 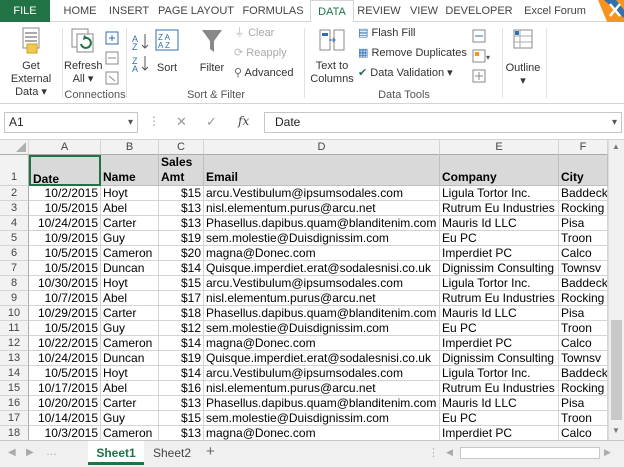 What do you see at coordinates (499, 403) in the screenshot?
I see `cell-company: Mauris Id LLC` at bounding box center [499, 403].